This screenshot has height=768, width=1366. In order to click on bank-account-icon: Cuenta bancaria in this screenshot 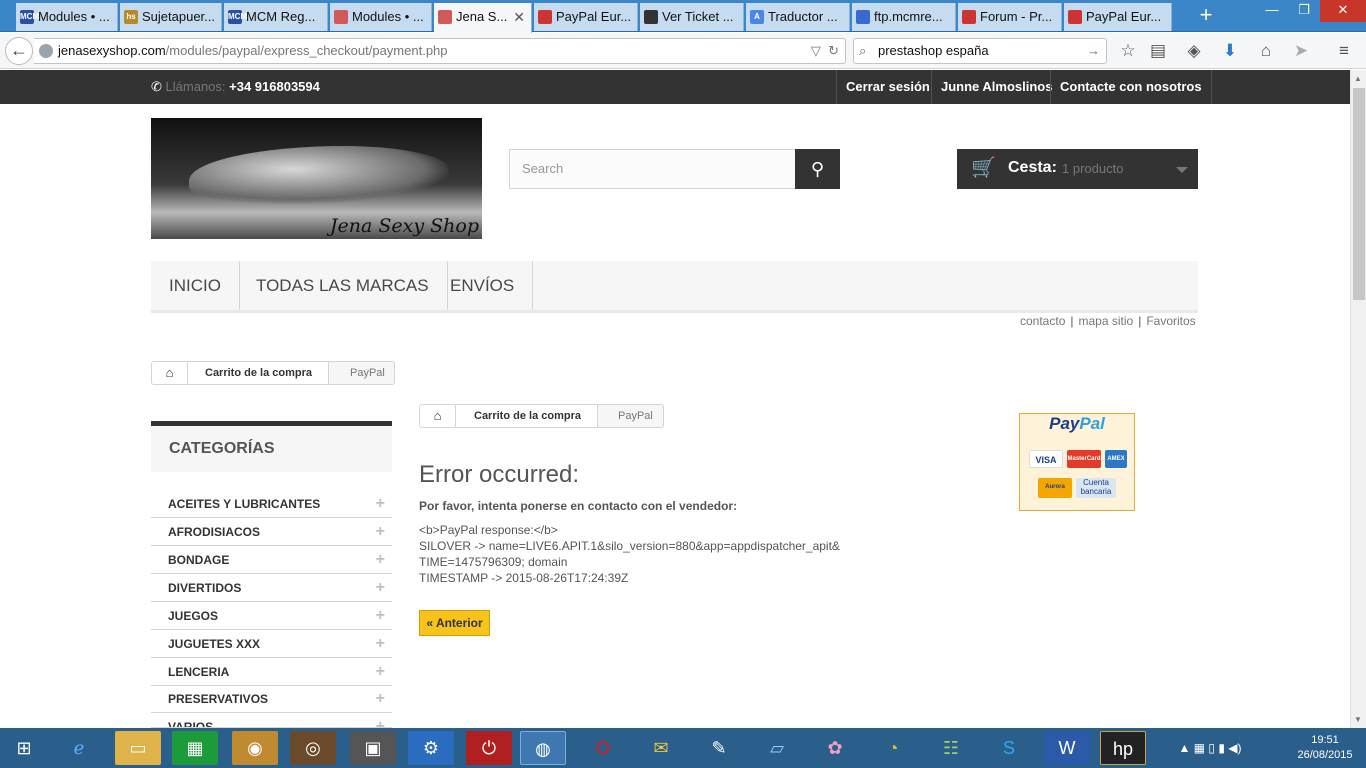, I will do `click(1096, 488)`.